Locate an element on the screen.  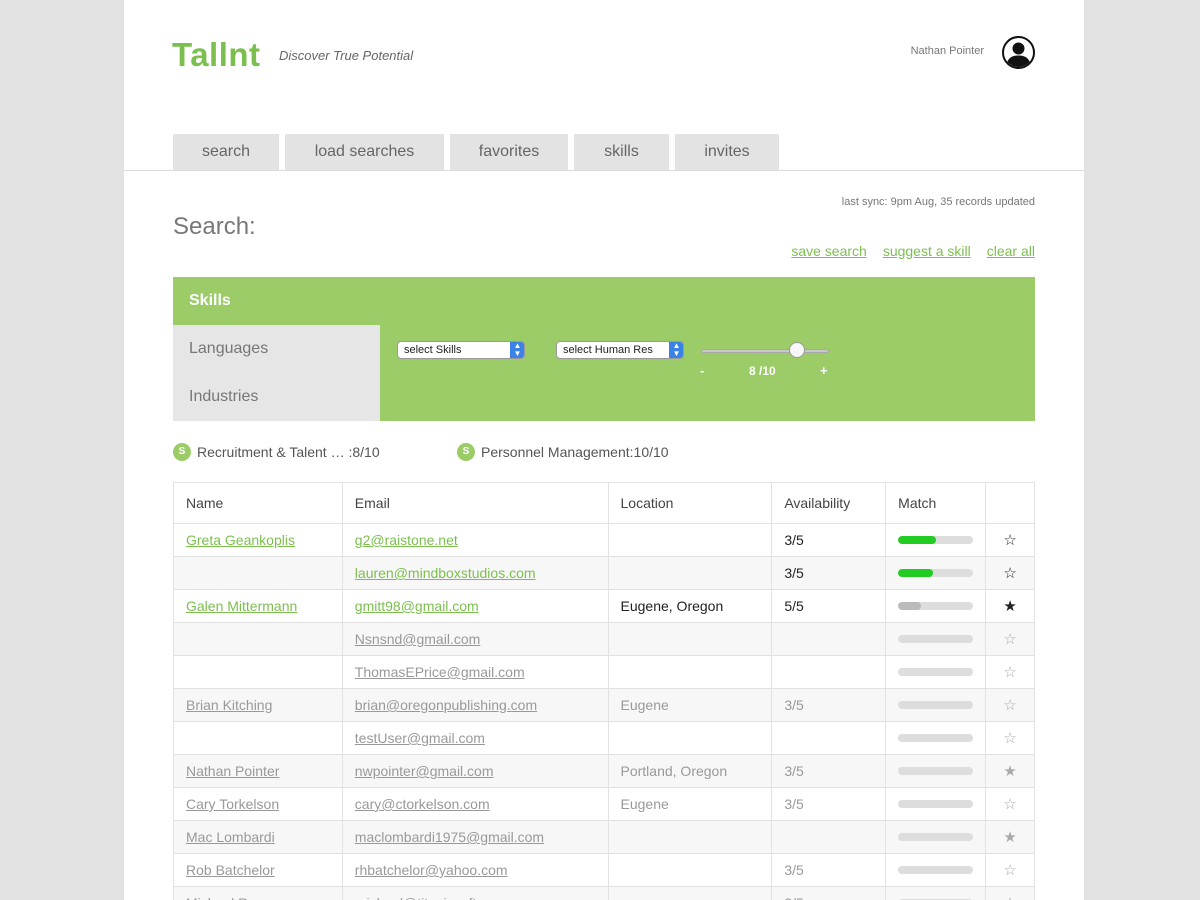
column-header-name: Name is located at coordinates (258, 503).